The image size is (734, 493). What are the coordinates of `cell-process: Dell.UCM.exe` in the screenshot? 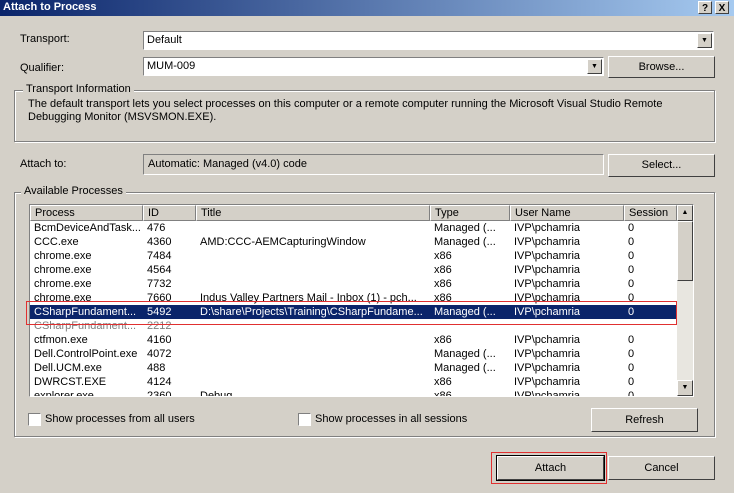 It's located at (68, 368).